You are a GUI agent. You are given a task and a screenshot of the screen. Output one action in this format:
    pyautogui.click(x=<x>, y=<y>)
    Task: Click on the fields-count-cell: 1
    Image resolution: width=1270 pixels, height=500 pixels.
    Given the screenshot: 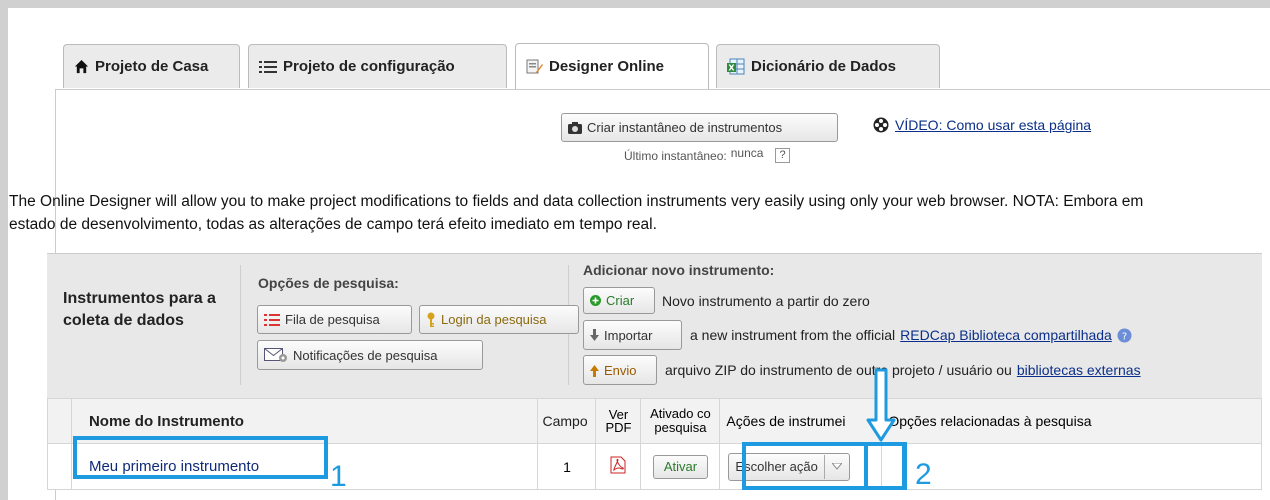 What is the action you would take?
    pyautogui.click(x=567, y=466)
    